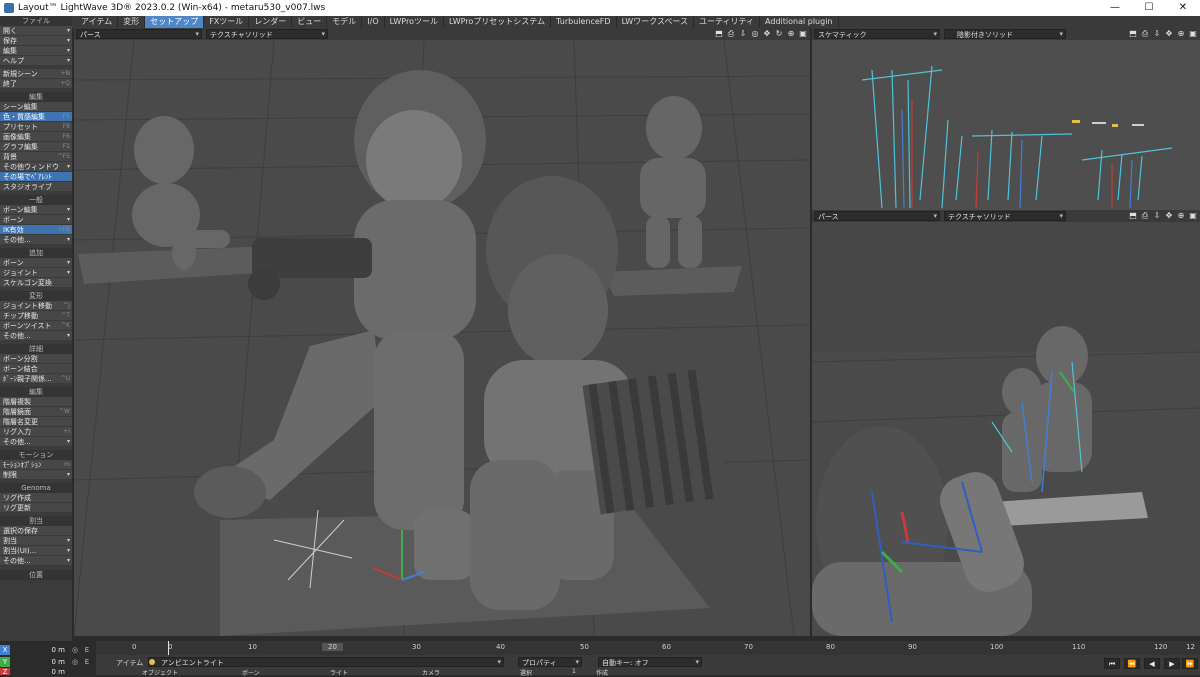 The height and width of the screenshot is (677, 1200). What do you see at coordinates (877, 216) in the screenshot?
I see `view-type-dropdown: パース` at bounding box center [877, 216].